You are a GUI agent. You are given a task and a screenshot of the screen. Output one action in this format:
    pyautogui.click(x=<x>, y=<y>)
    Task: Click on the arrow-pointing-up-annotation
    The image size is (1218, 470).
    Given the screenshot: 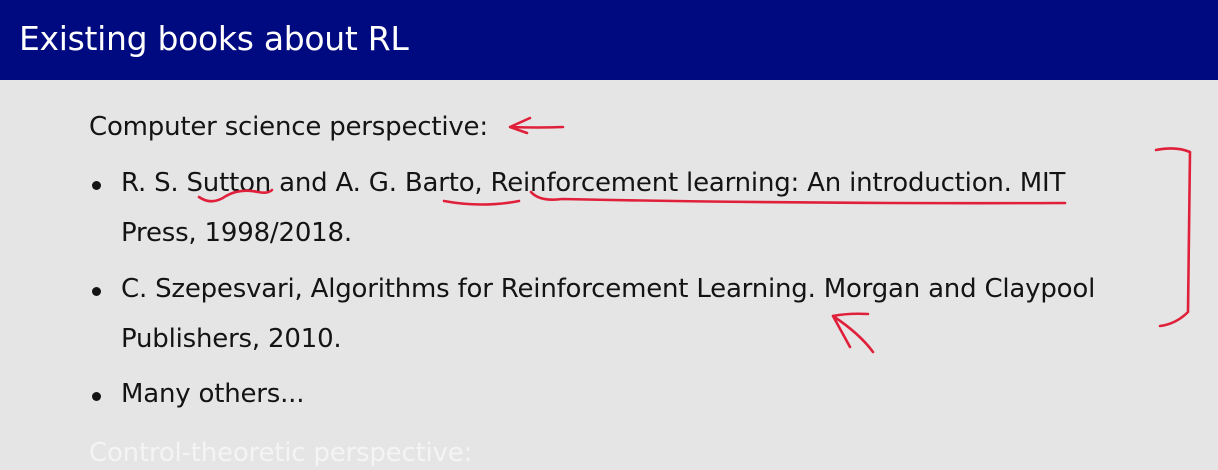 What is the action you would take?
    pyautogui.click(x=853, y=333)
    